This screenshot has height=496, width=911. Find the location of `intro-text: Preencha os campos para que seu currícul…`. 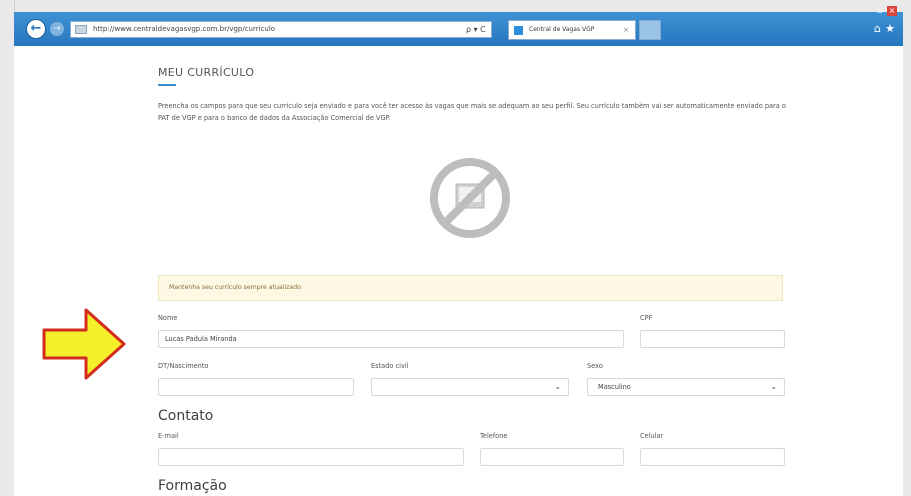

intro-text: Preencha os campos para que seu currícul… is located at coordinates (472, 112).